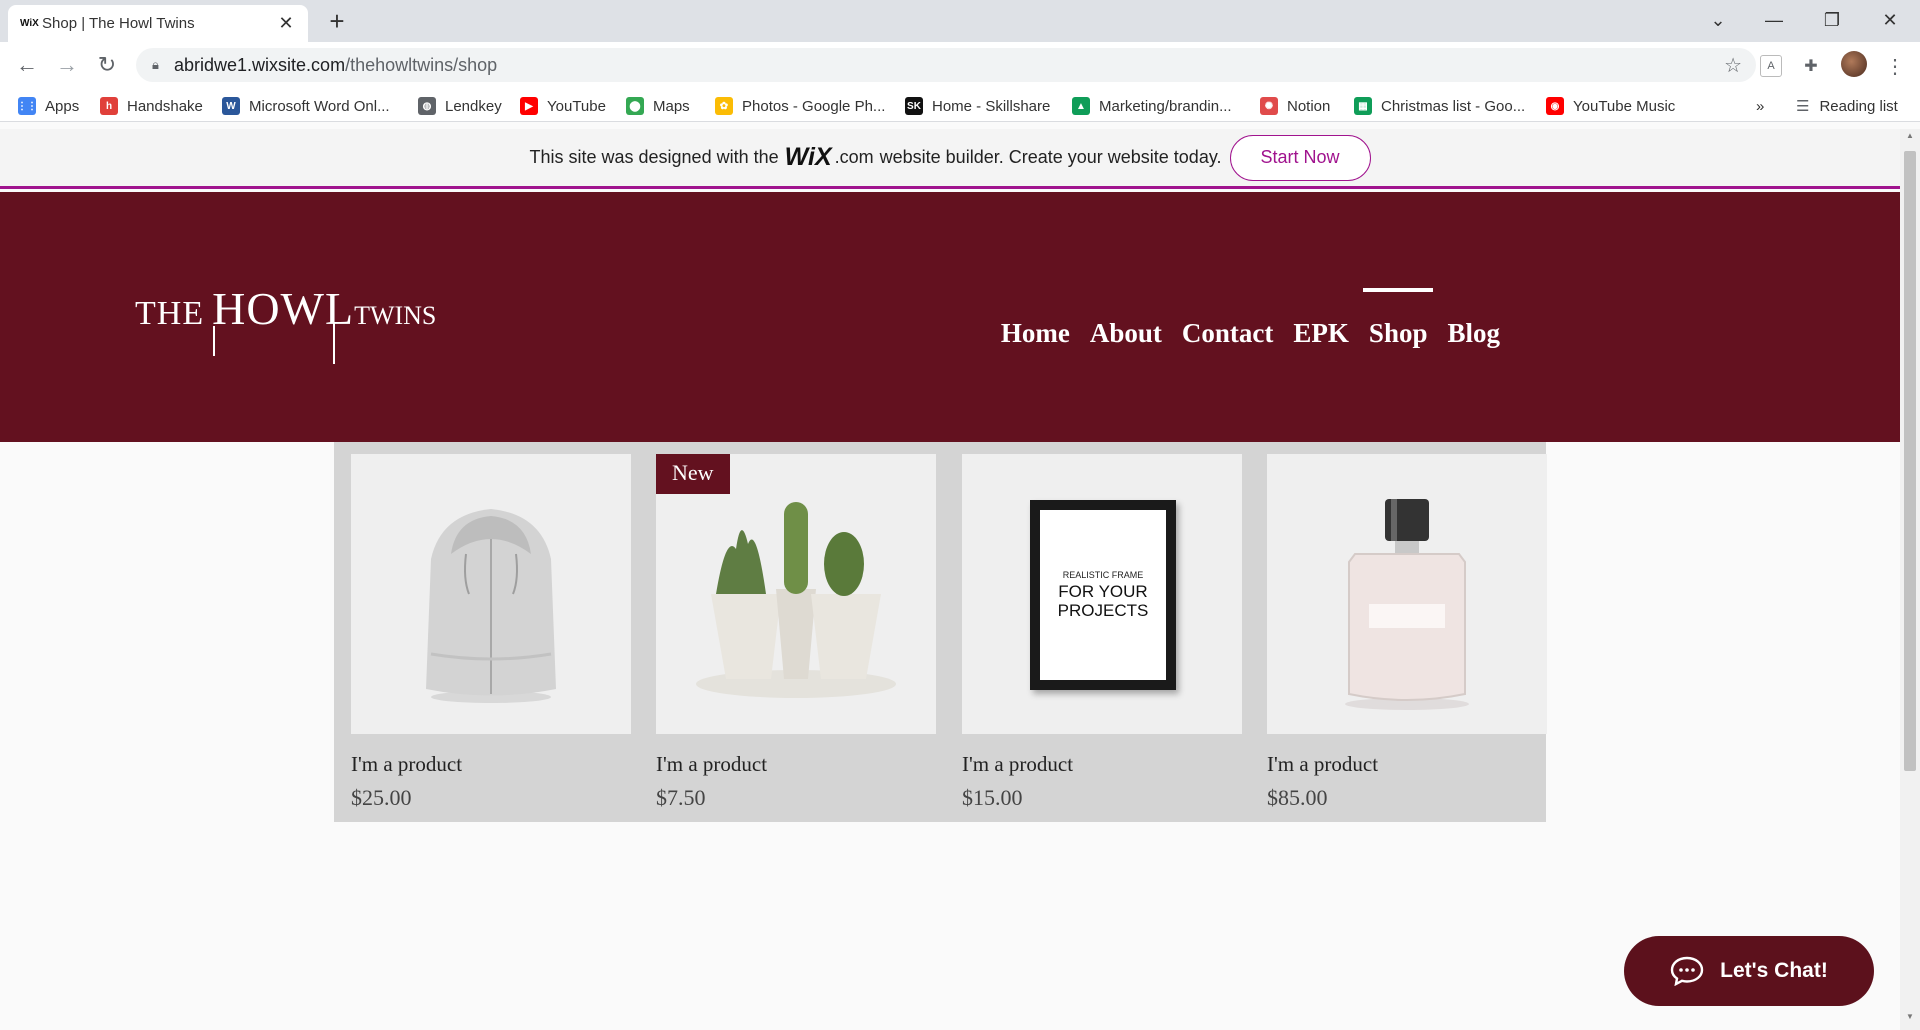 This screenshot has width=1920, height=1030. What do you see at coordinates (48, 106) in the screenshot?
I see `bookmark-item: ⋮⋮ Apps` at bounding box center [48, 106].